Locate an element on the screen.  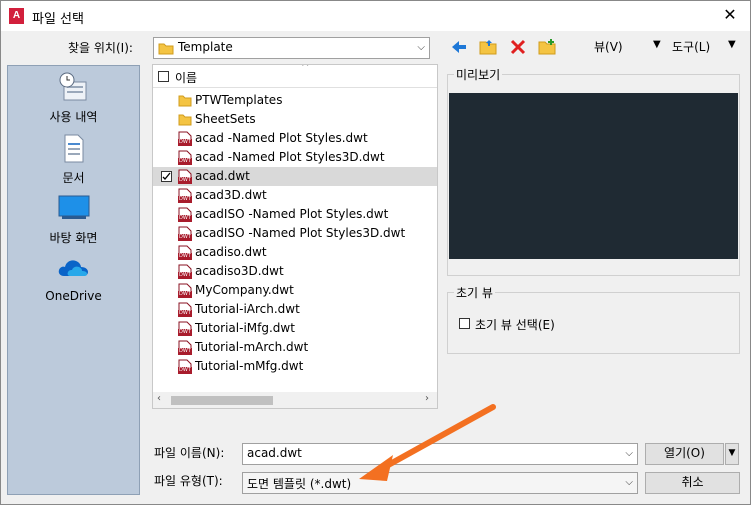
view-dropdown-icon: ▼ is located at coordinates (657, 44).